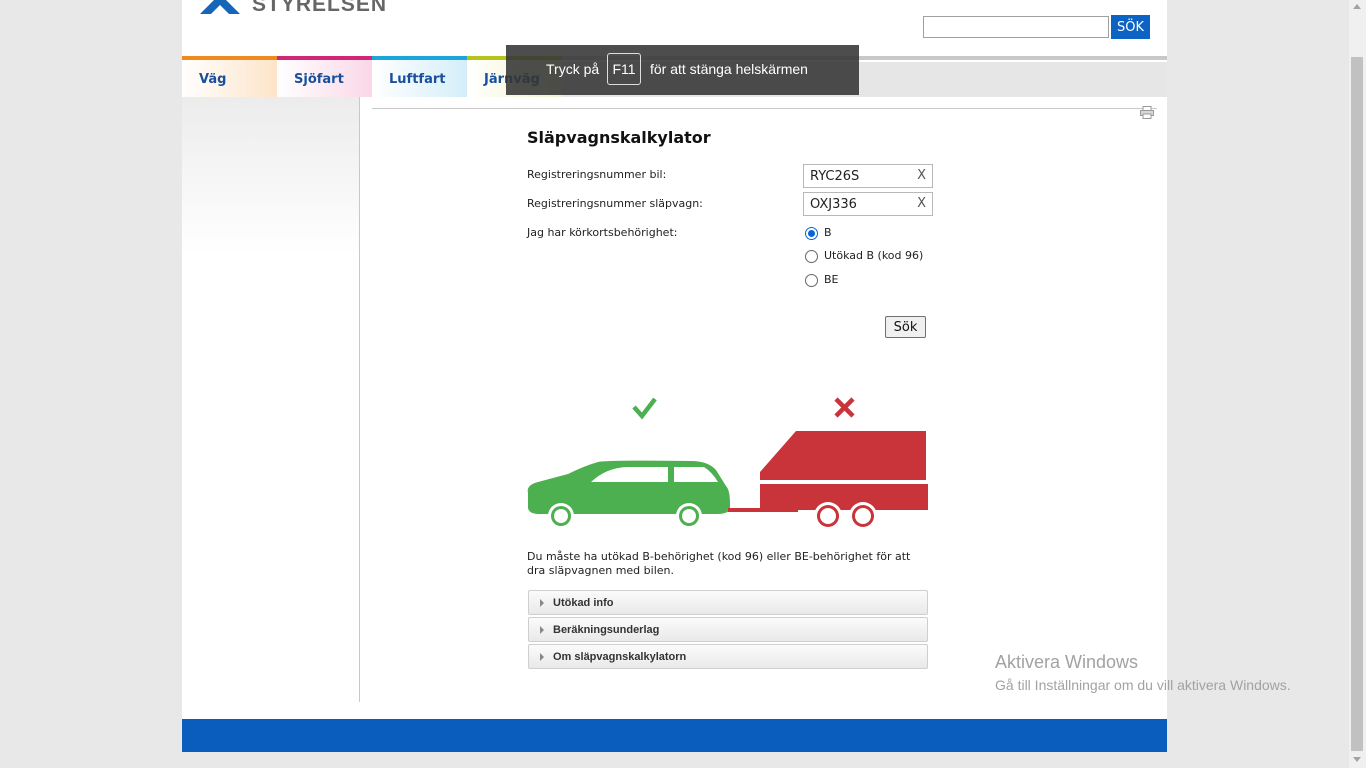  I want to click on license-label: Jag har körkortsbehörighet:, so click(602, 232).